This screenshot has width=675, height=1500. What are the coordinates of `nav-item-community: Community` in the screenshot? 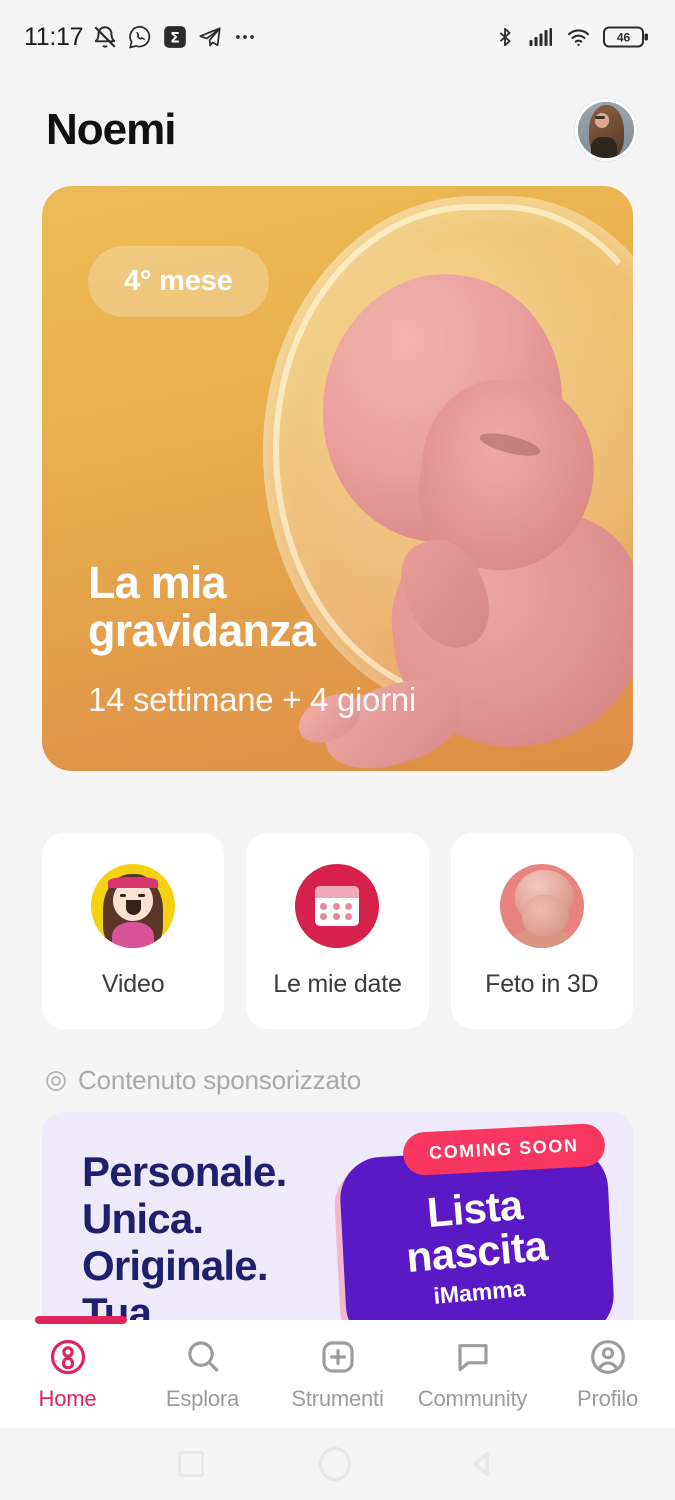 It's located at (472, 1374).